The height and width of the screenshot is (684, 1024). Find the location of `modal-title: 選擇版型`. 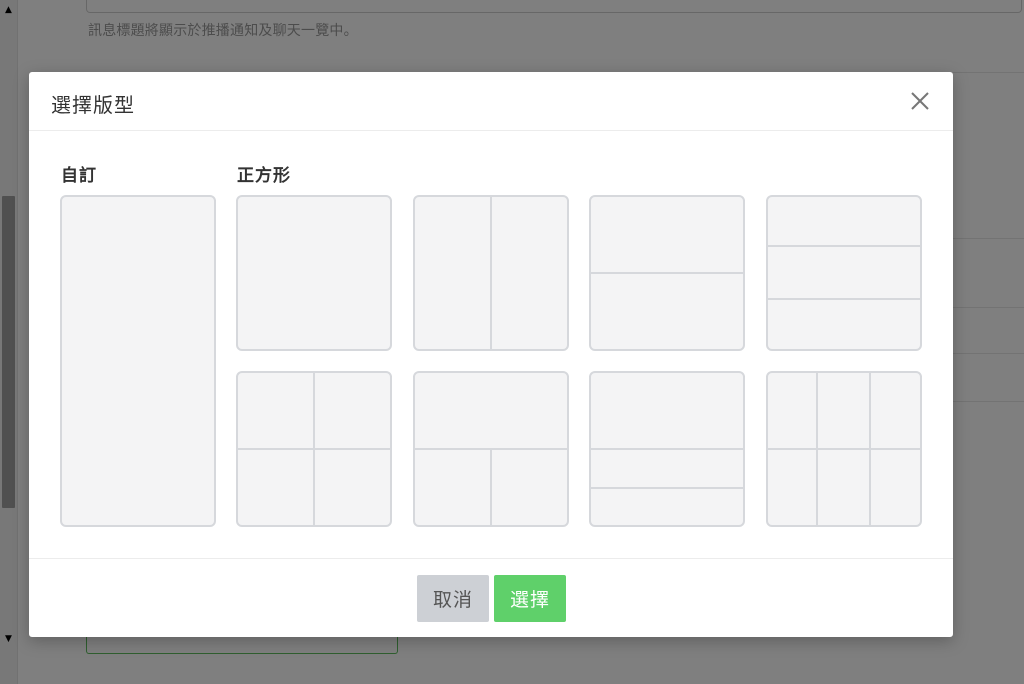

modal-title: 選擇版型 is located at coordinates (93, 105).